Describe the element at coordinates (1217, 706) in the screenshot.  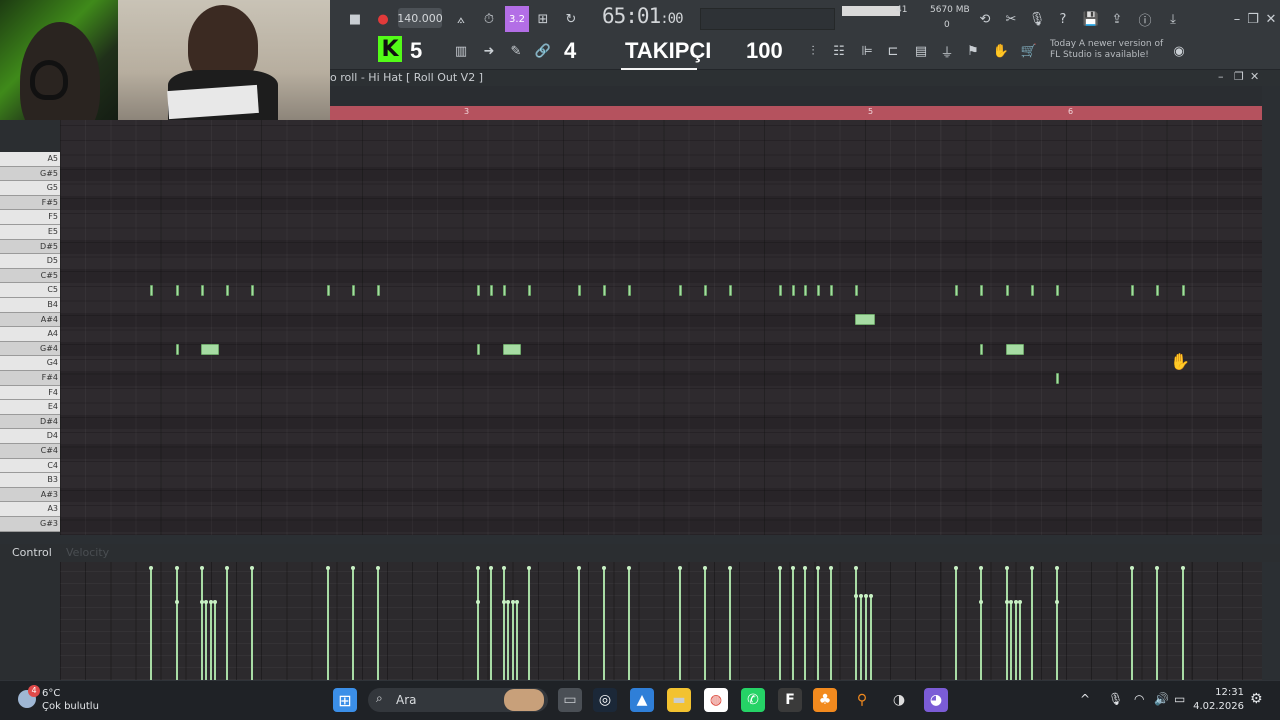
I see `clock-date: 4.02.2026` at that location.